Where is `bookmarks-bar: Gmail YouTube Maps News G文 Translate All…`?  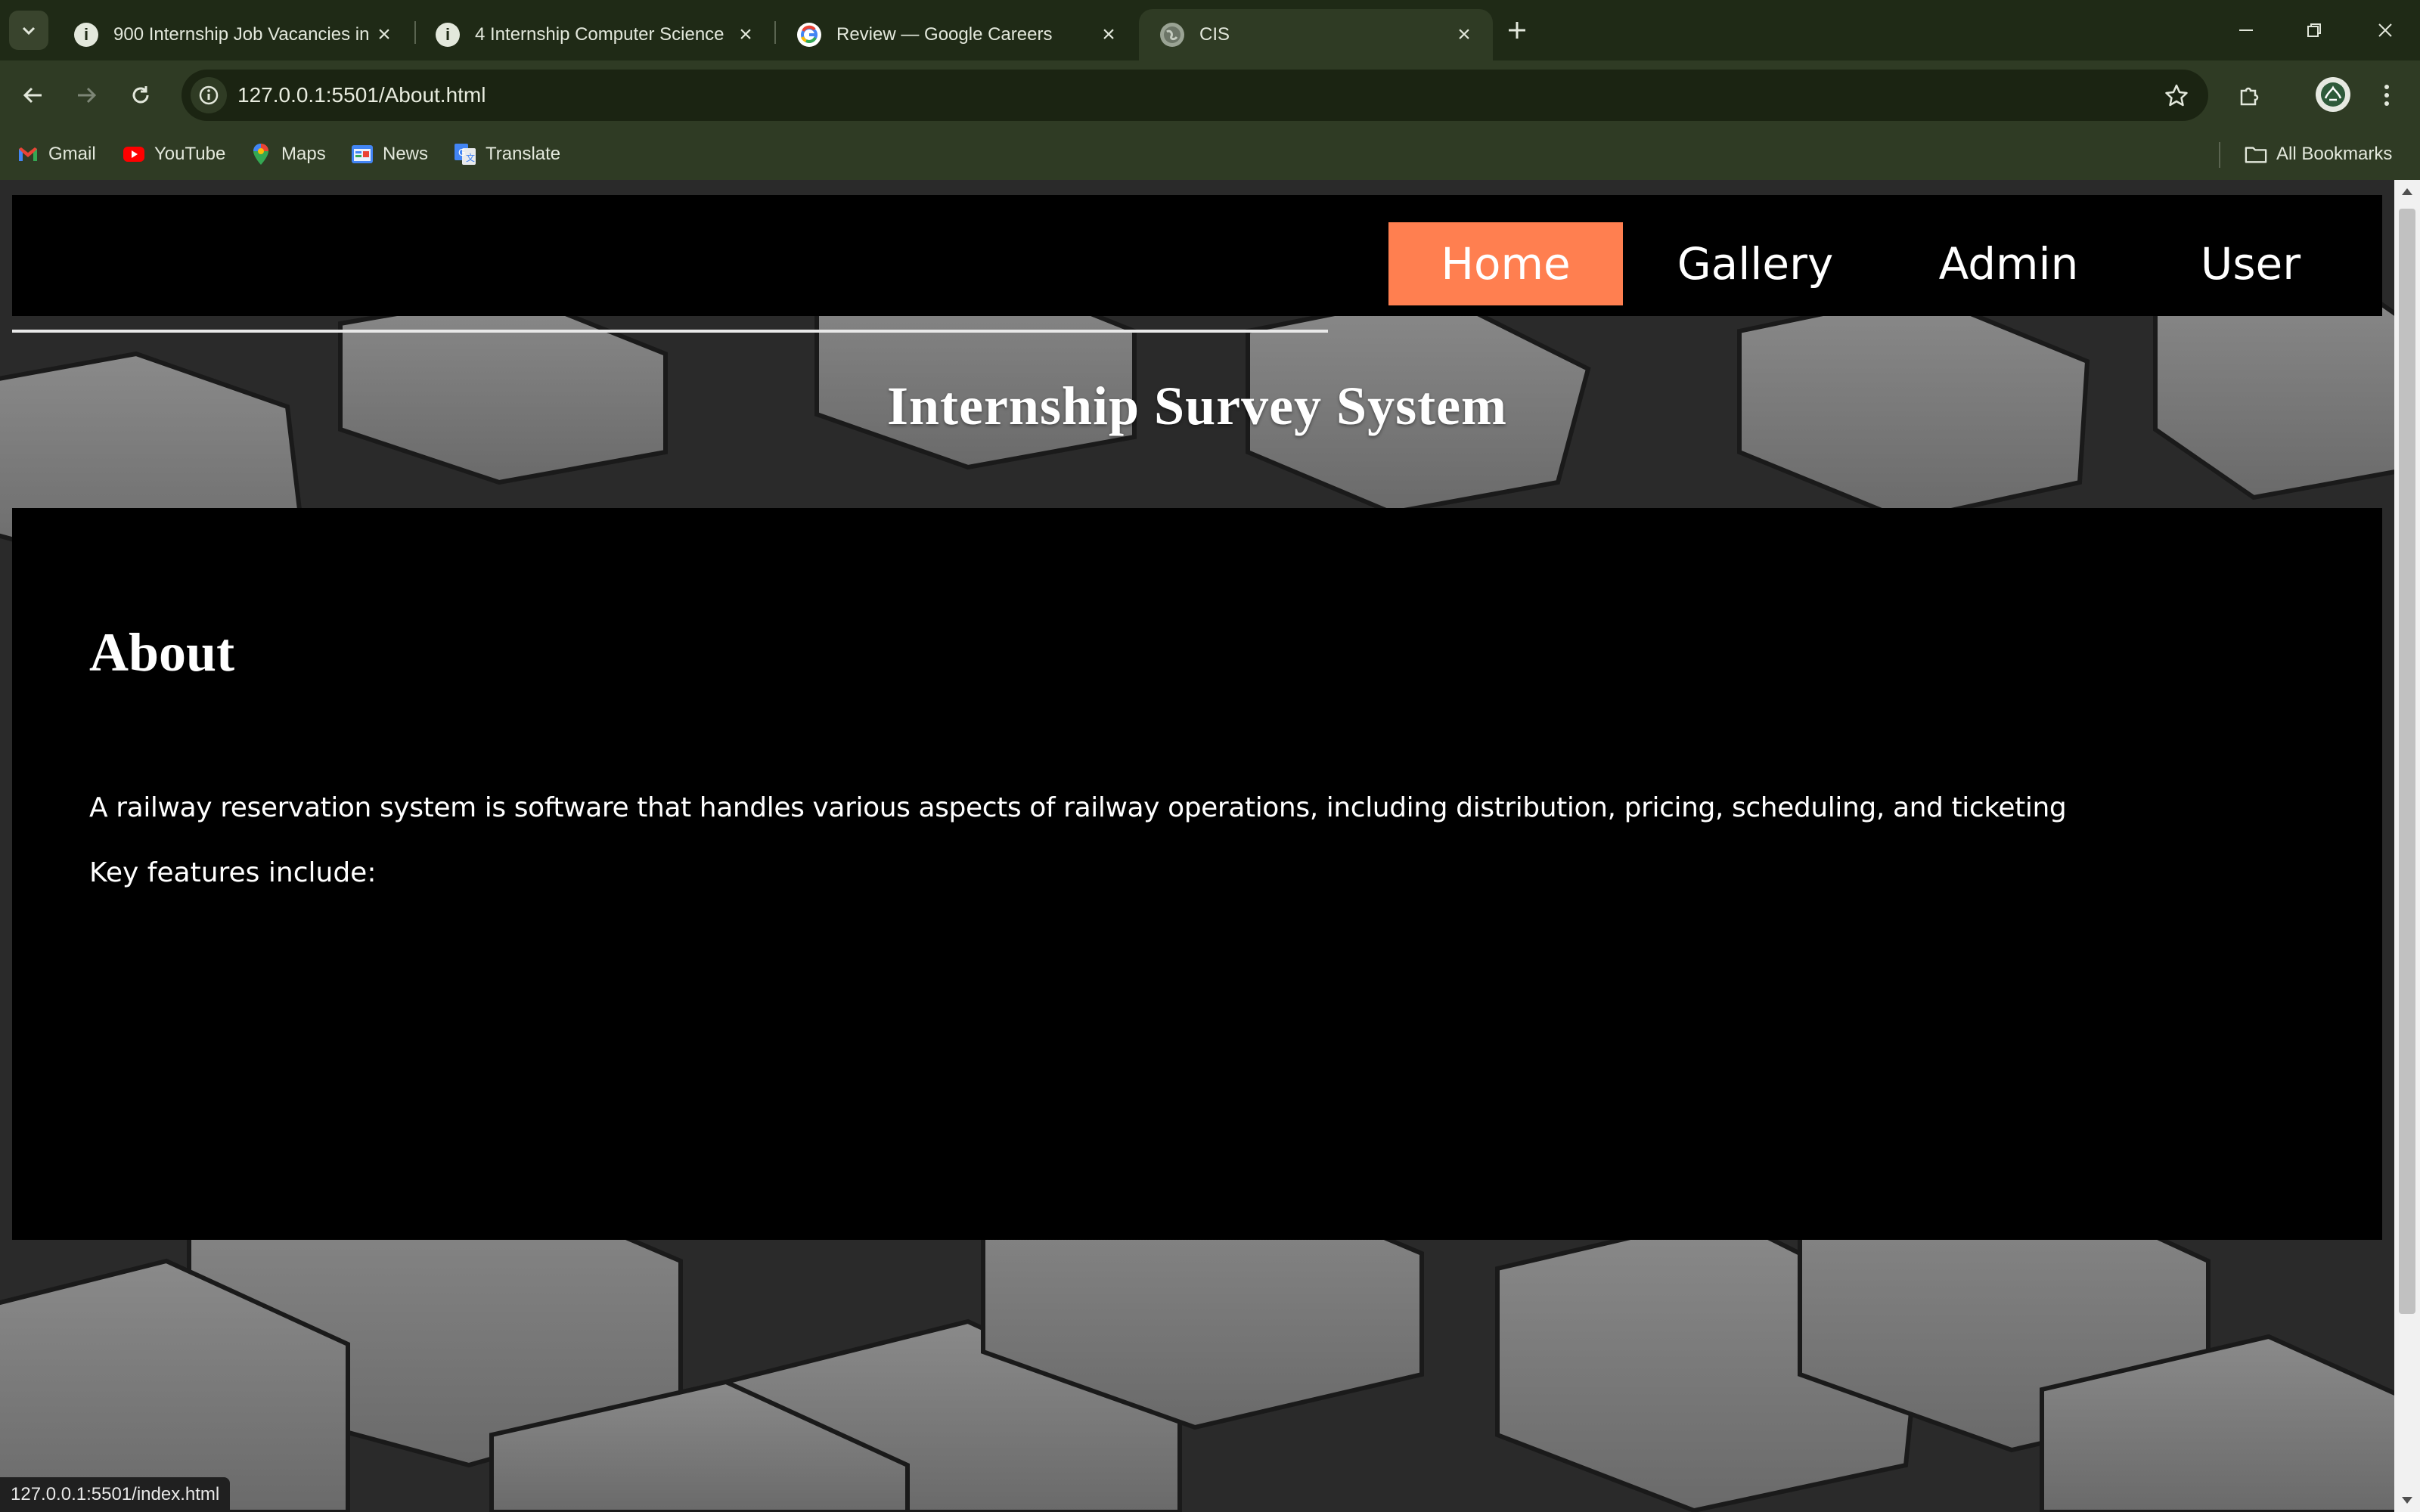 bookmarks-bar: Gmail YouTube Maps News G文 Translate All… is located at coordinates (1210, 154).